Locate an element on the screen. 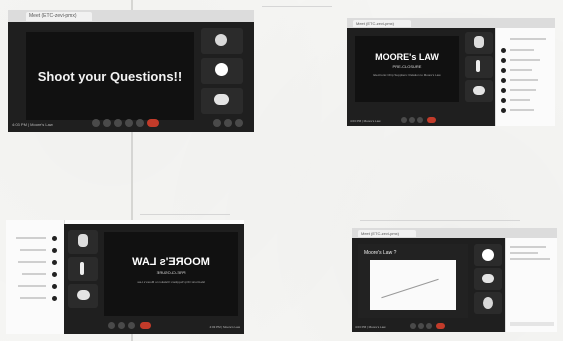  question-slide: Moore's Law ? is located at coordinates (413, 281).